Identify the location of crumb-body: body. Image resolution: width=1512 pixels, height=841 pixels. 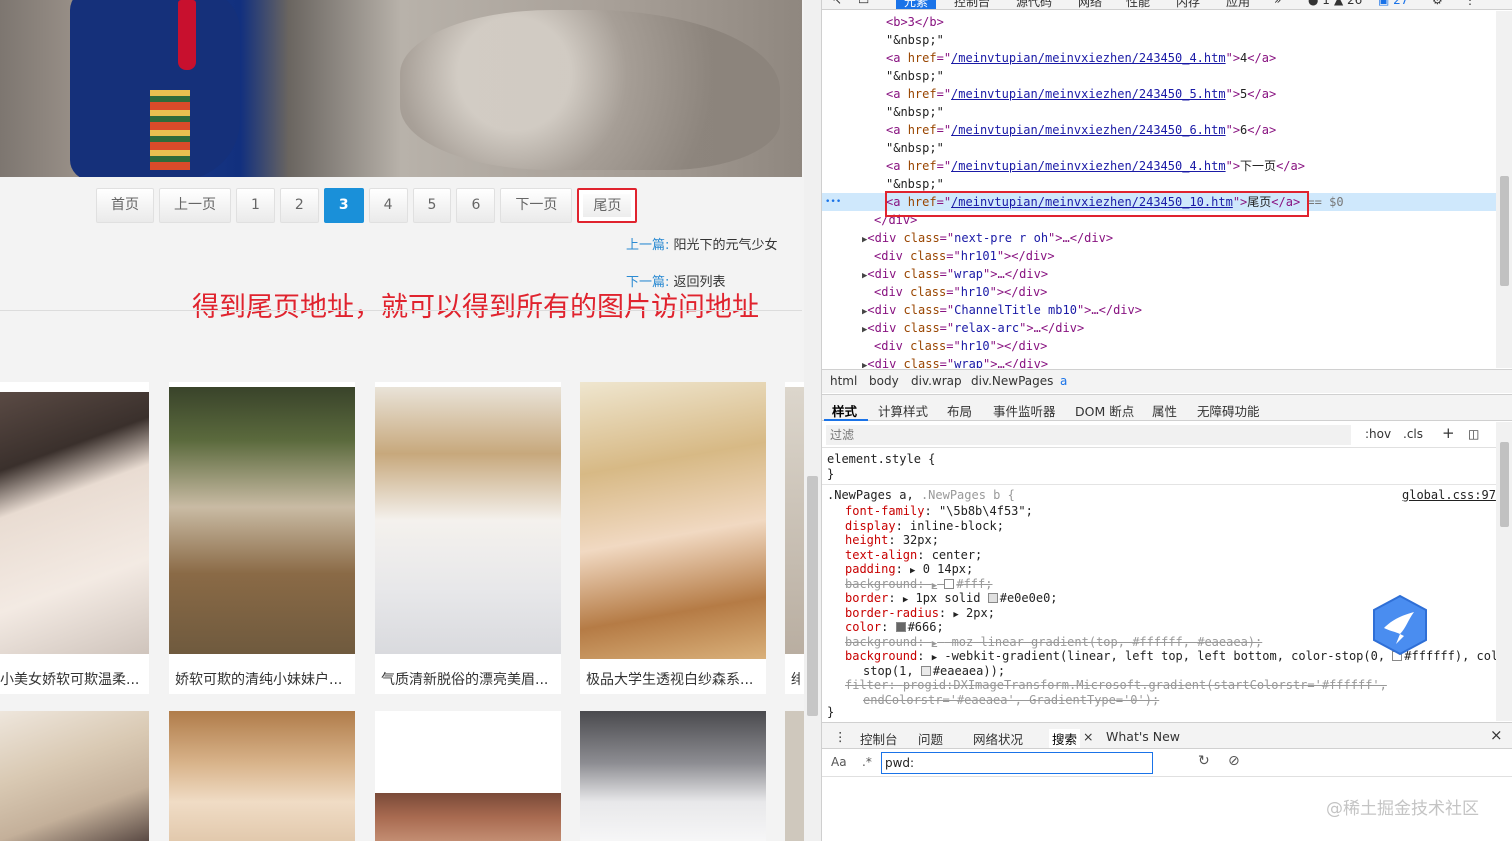
(884, 381).